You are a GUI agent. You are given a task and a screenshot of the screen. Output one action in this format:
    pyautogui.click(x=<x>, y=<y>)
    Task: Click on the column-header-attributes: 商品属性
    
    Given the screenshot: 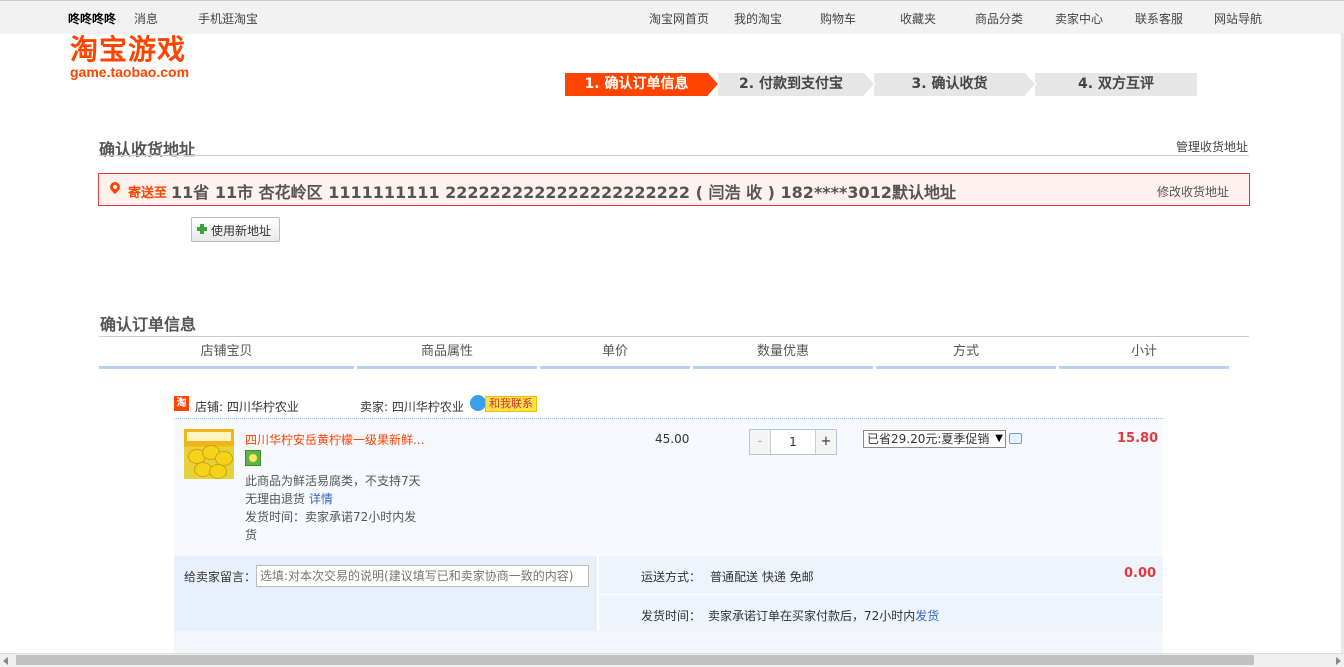 What is the action you would take?
    pyautogui.click(x=447, y=353)
    